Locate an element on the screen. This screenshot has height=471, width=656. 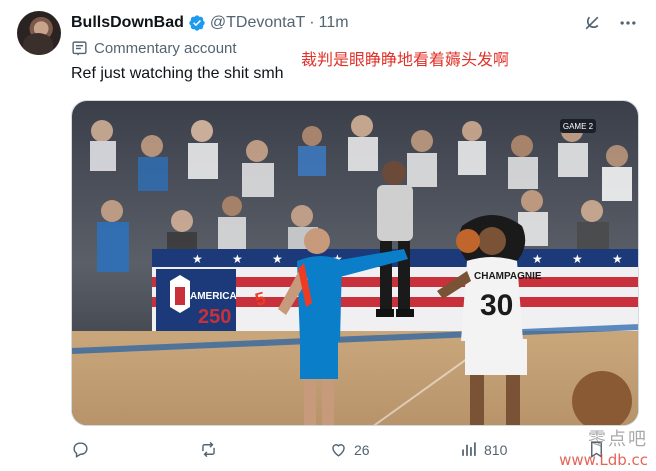
verified-badge-icon is located at coordinates (197, 23).